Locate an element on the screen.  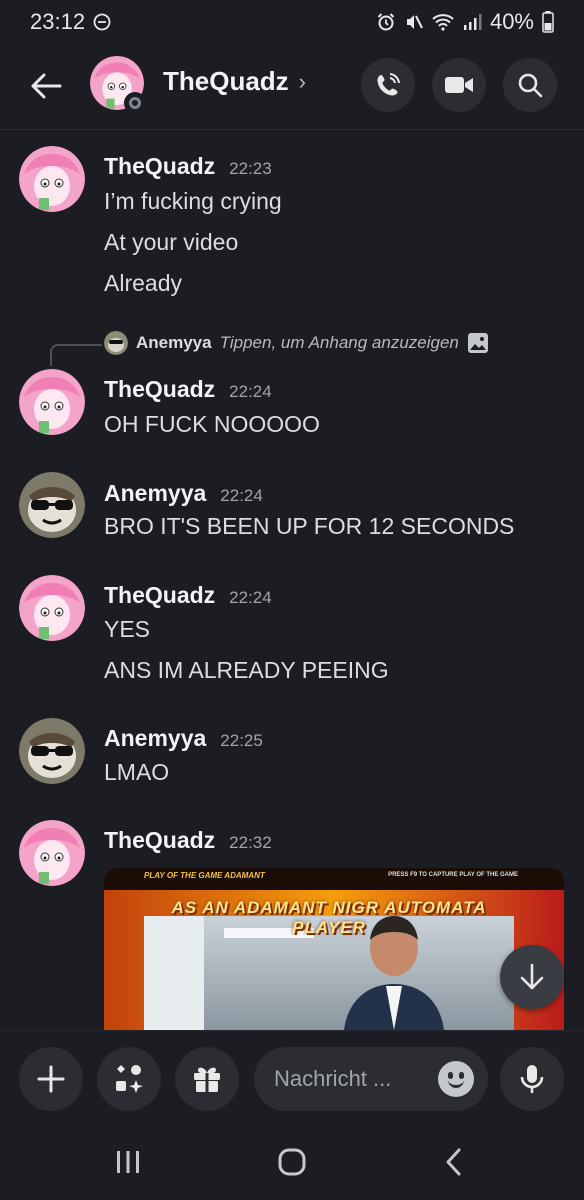
status-bar: 23:12 40% is located at coordinates (292, 22).